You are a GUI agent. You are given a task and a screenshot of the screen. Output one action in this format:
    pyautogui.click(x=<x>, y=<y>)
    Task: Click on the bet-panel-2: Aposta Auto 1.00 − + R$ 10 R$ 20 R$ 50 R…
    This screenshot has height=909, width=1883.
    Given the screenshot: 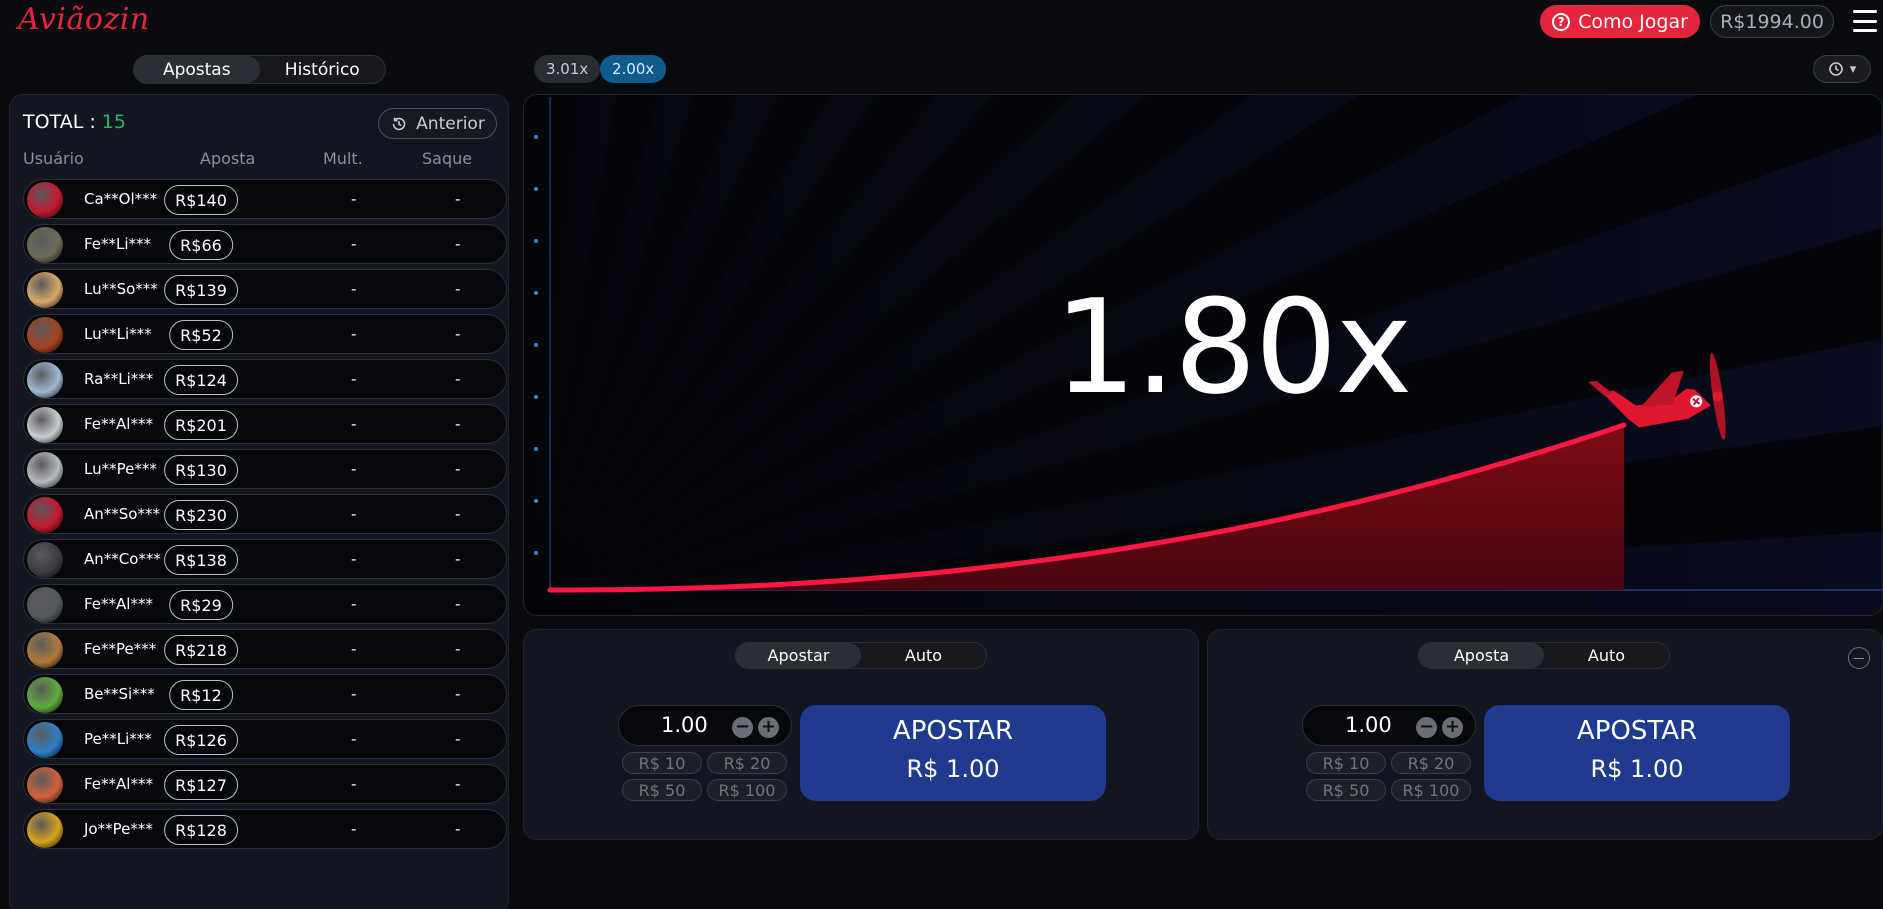 What is the action you would take?
    pyautogui.click(x=1545, y=734)
    